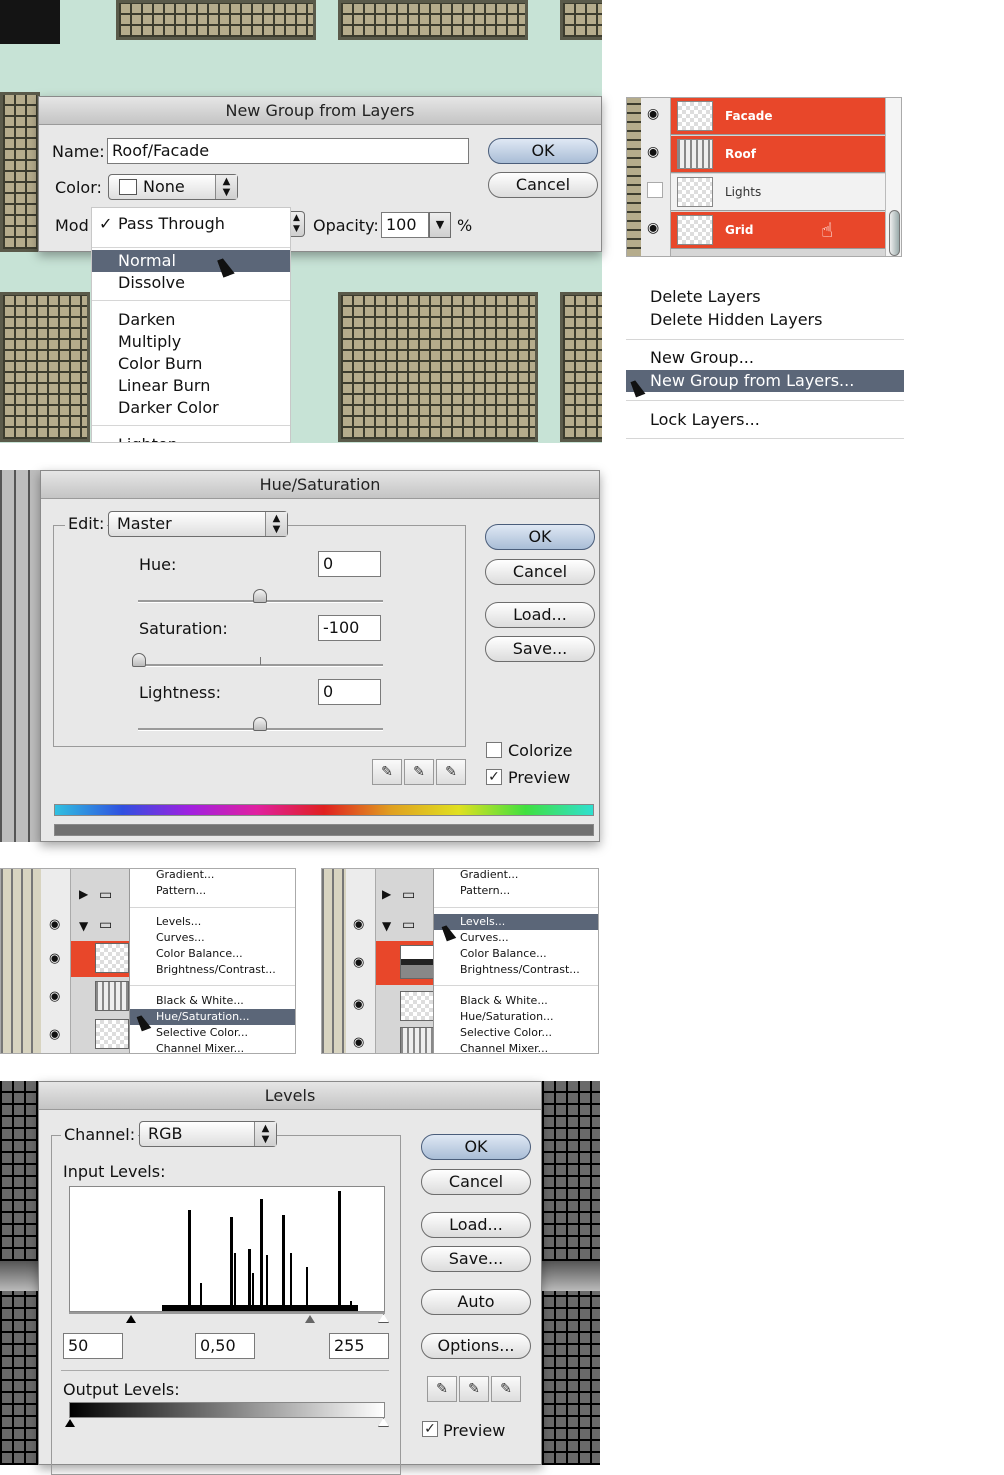 The height and width of the screenshot is (1475, 1004). What do you see at coordinates (191, 224) in the screenshot?
I see `menu-item-pass-through: Pass Through` at bounding box center [191, 224].